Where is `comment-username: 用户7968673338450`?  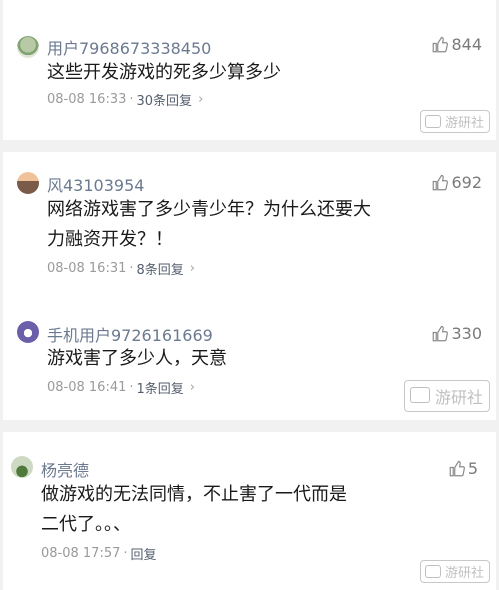
comment-username: 用户7968673338450 is located at coordinates (129, 47).